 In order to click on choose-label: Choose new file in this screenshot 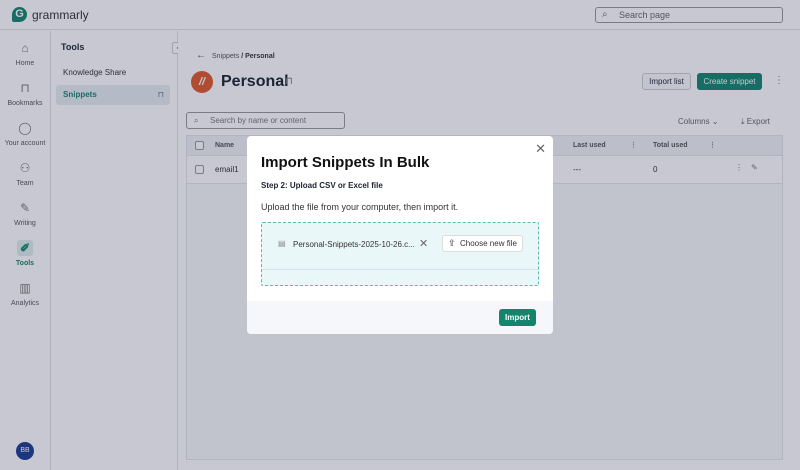, I will do `click(488, 243)`.